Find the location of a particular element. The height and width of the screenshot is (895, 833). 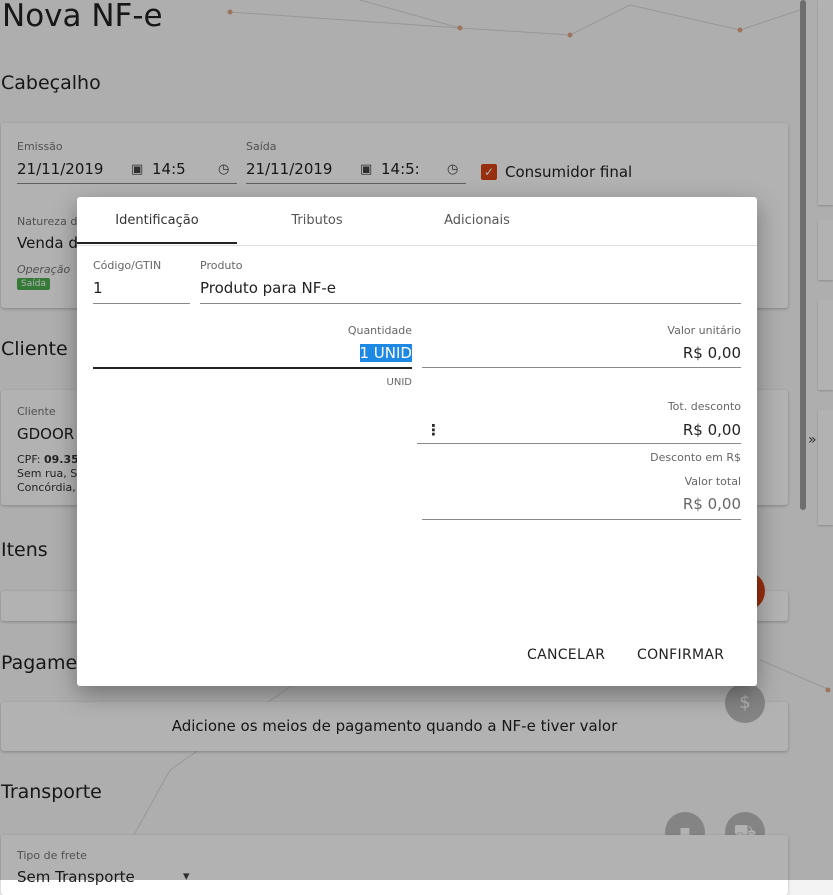

code-input: 1 is located at coordinates (98, 288).